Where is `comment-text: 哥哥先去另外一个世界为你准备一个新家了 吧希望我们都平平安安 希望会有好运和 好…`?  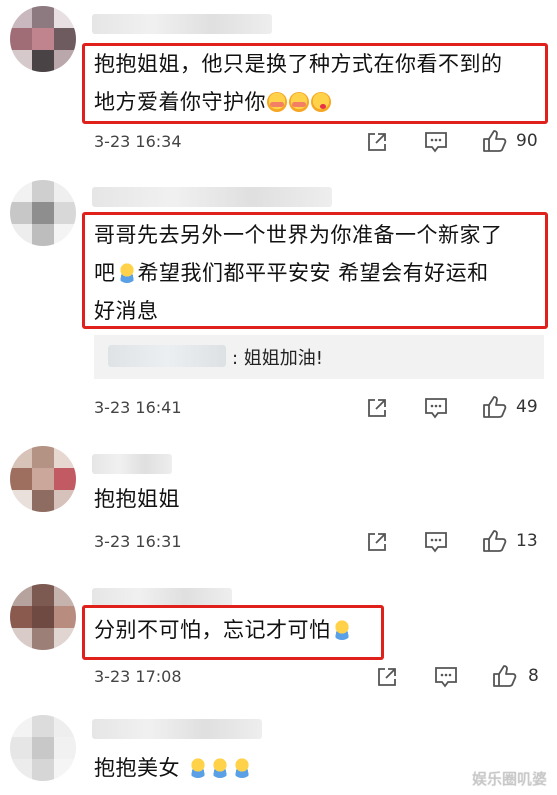
comment-text: 哥哥先去另外一个世界为你准备一个新家了 吧希望我们都平平安安 希望会有好运和 好… is located at coordinates (298, 273).